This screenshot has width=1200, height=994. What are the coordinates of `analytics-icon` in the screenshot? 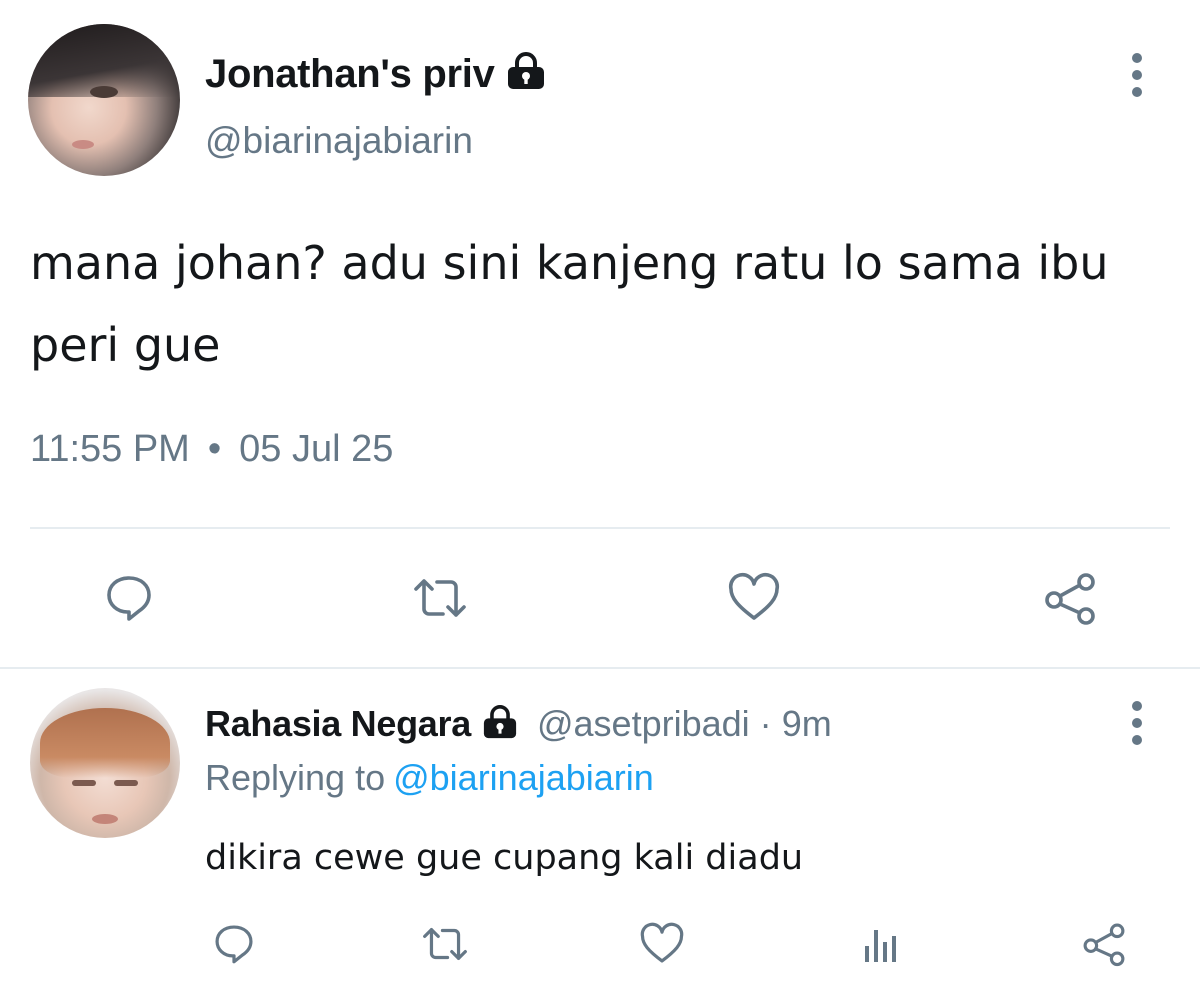 It's located at (881, 946).